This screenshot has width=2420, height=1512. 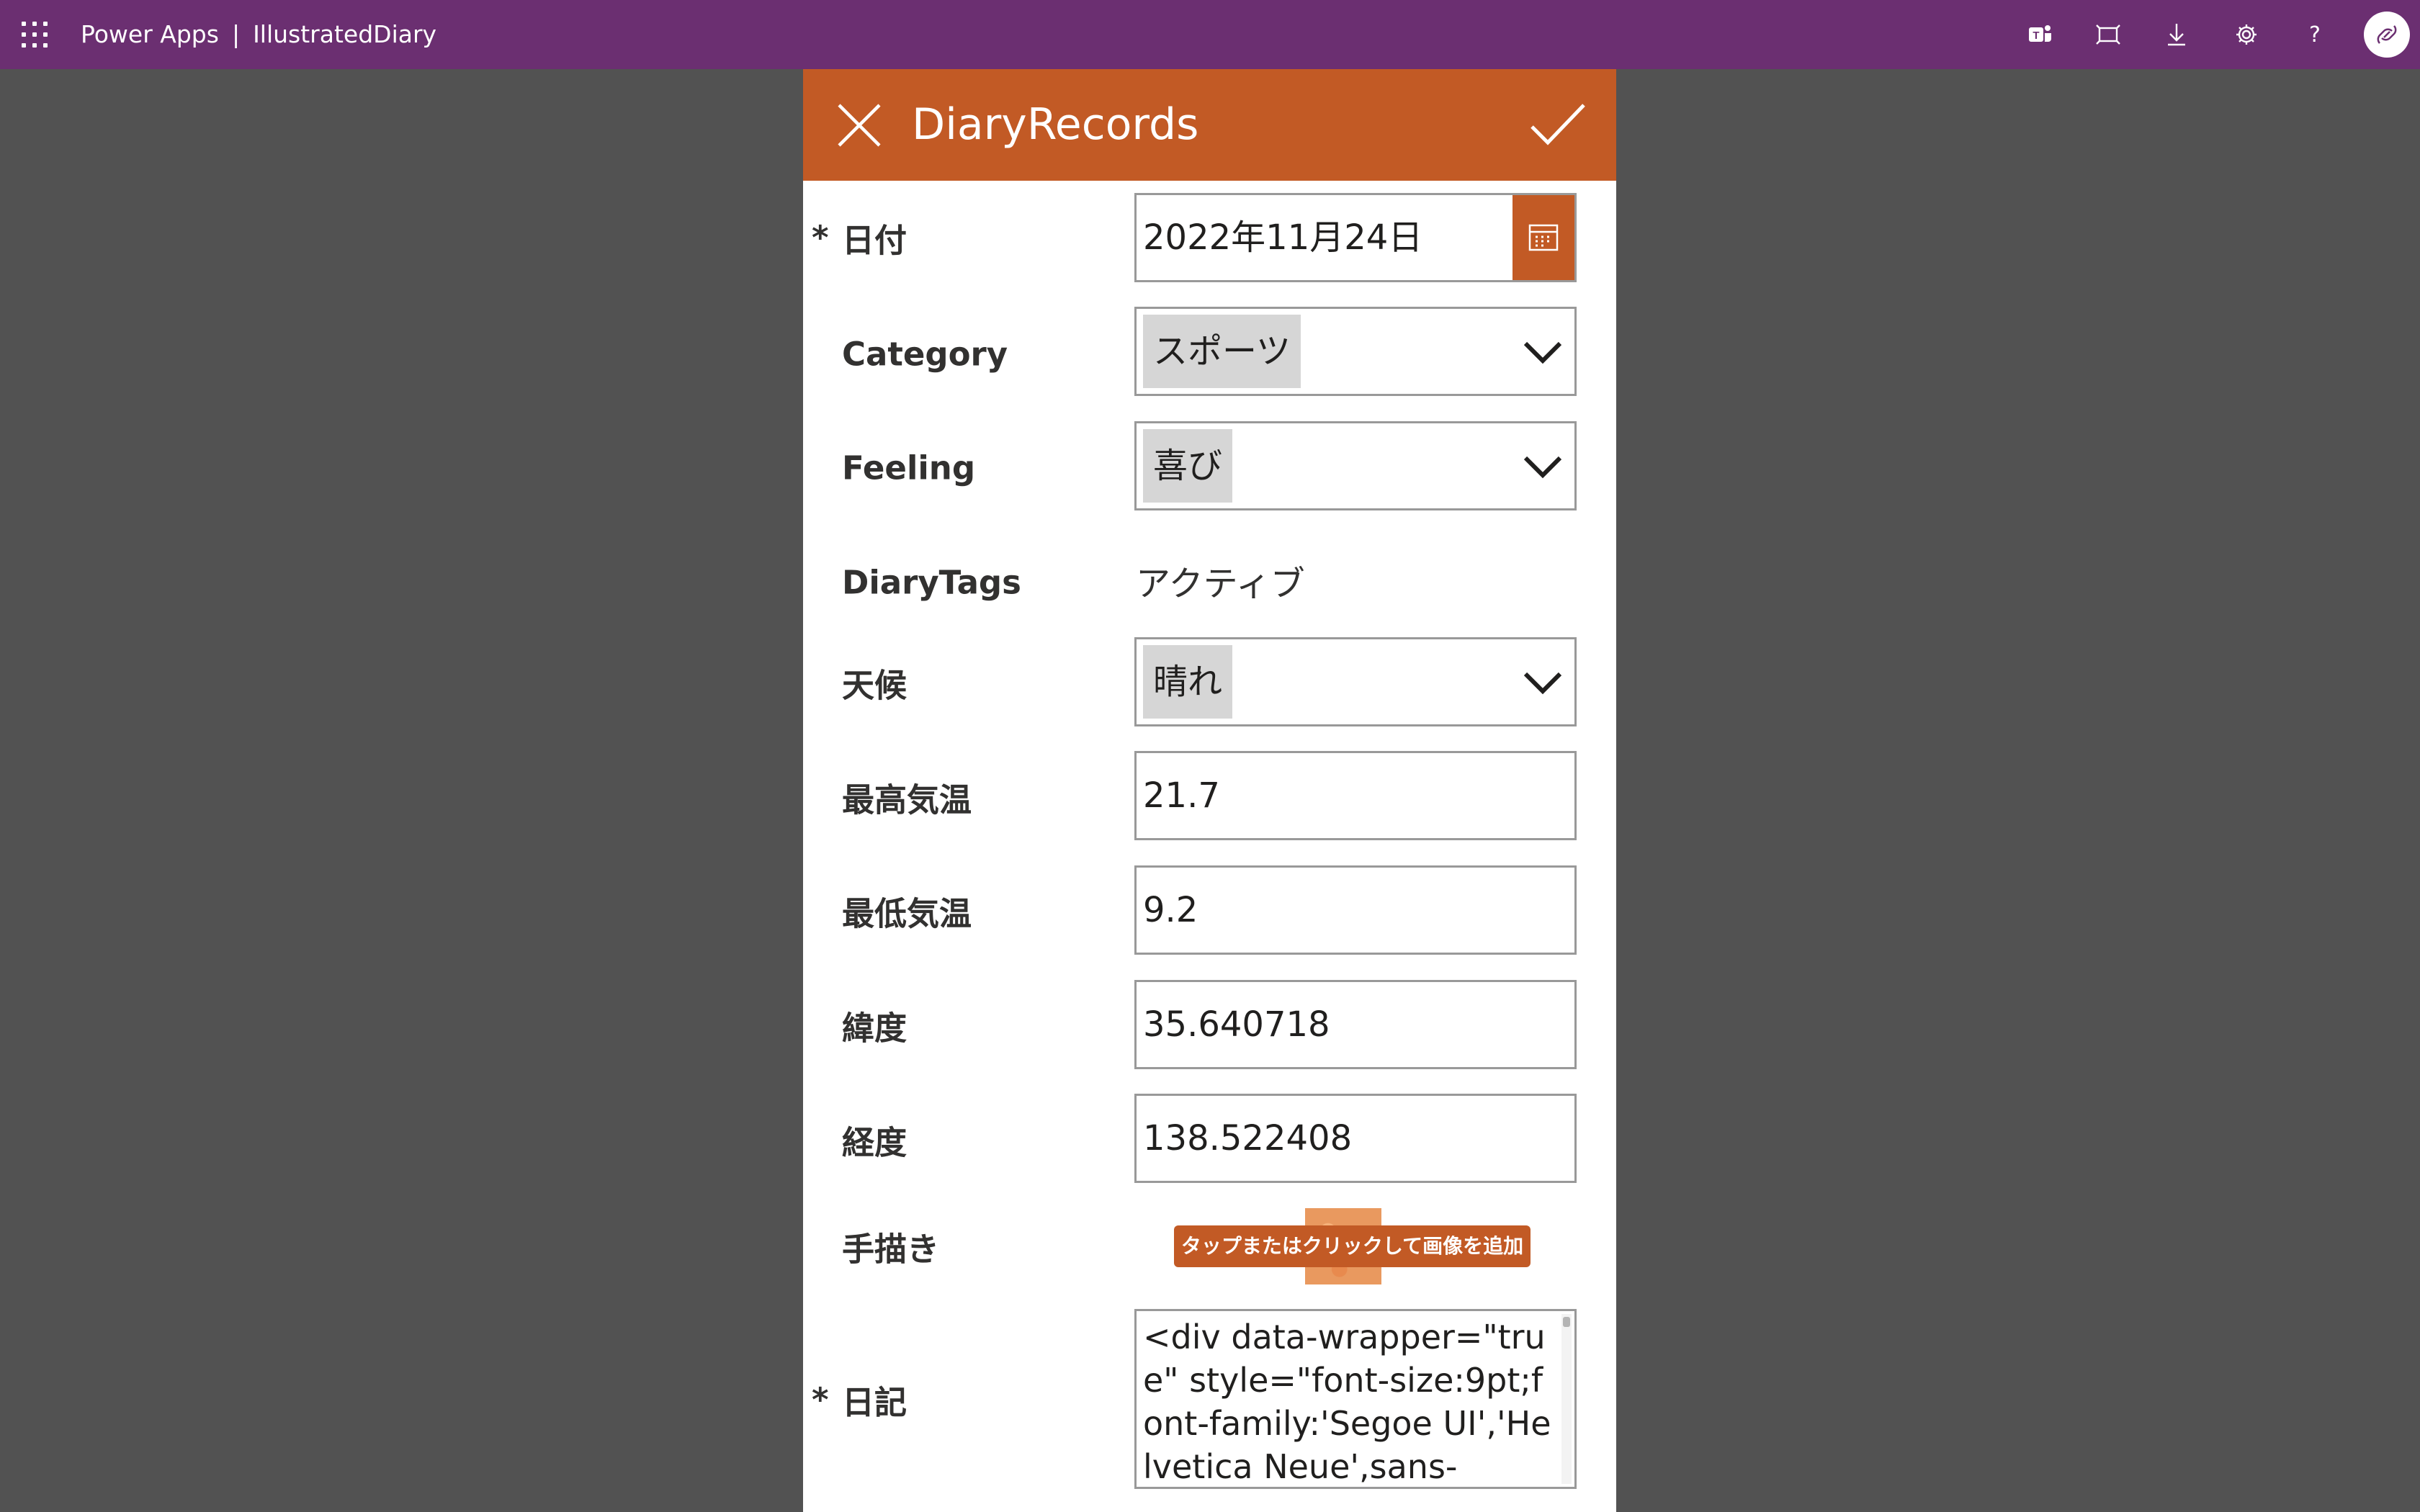 What do you see at coordinates (1248, 1138) in the screenshot?
I see `longitude-value: 138.522408` at bounding box center [1248, 1138].